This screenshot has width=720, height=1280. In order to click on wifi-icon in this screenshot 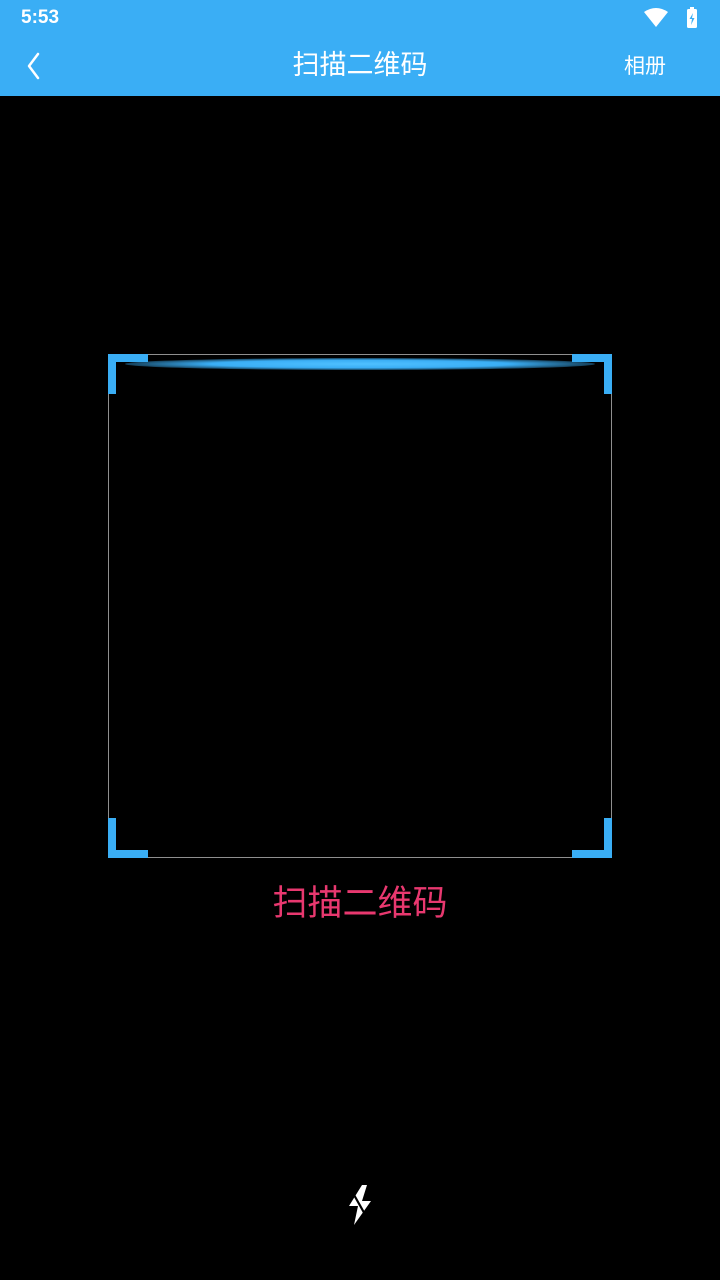, I will do `click(656, 17)`.